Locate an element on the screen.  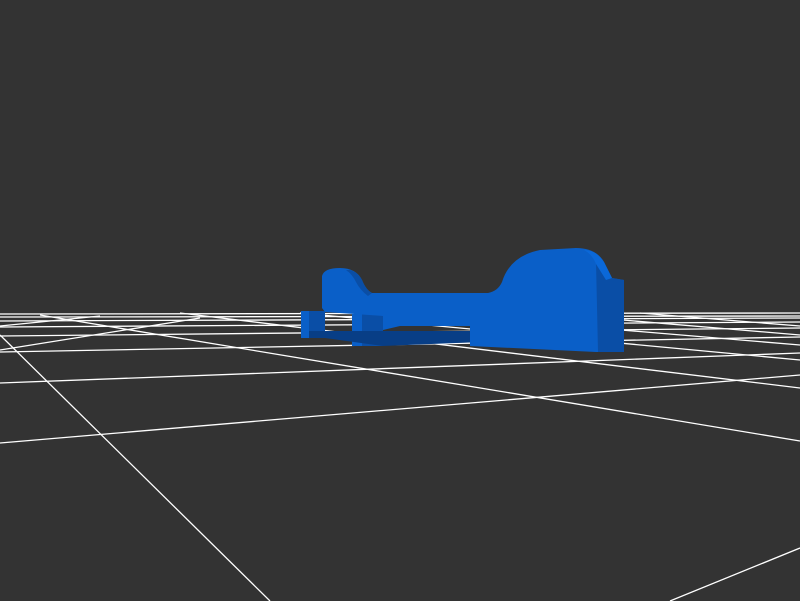
model-prong-left-side is located at coordinates (305, 324).